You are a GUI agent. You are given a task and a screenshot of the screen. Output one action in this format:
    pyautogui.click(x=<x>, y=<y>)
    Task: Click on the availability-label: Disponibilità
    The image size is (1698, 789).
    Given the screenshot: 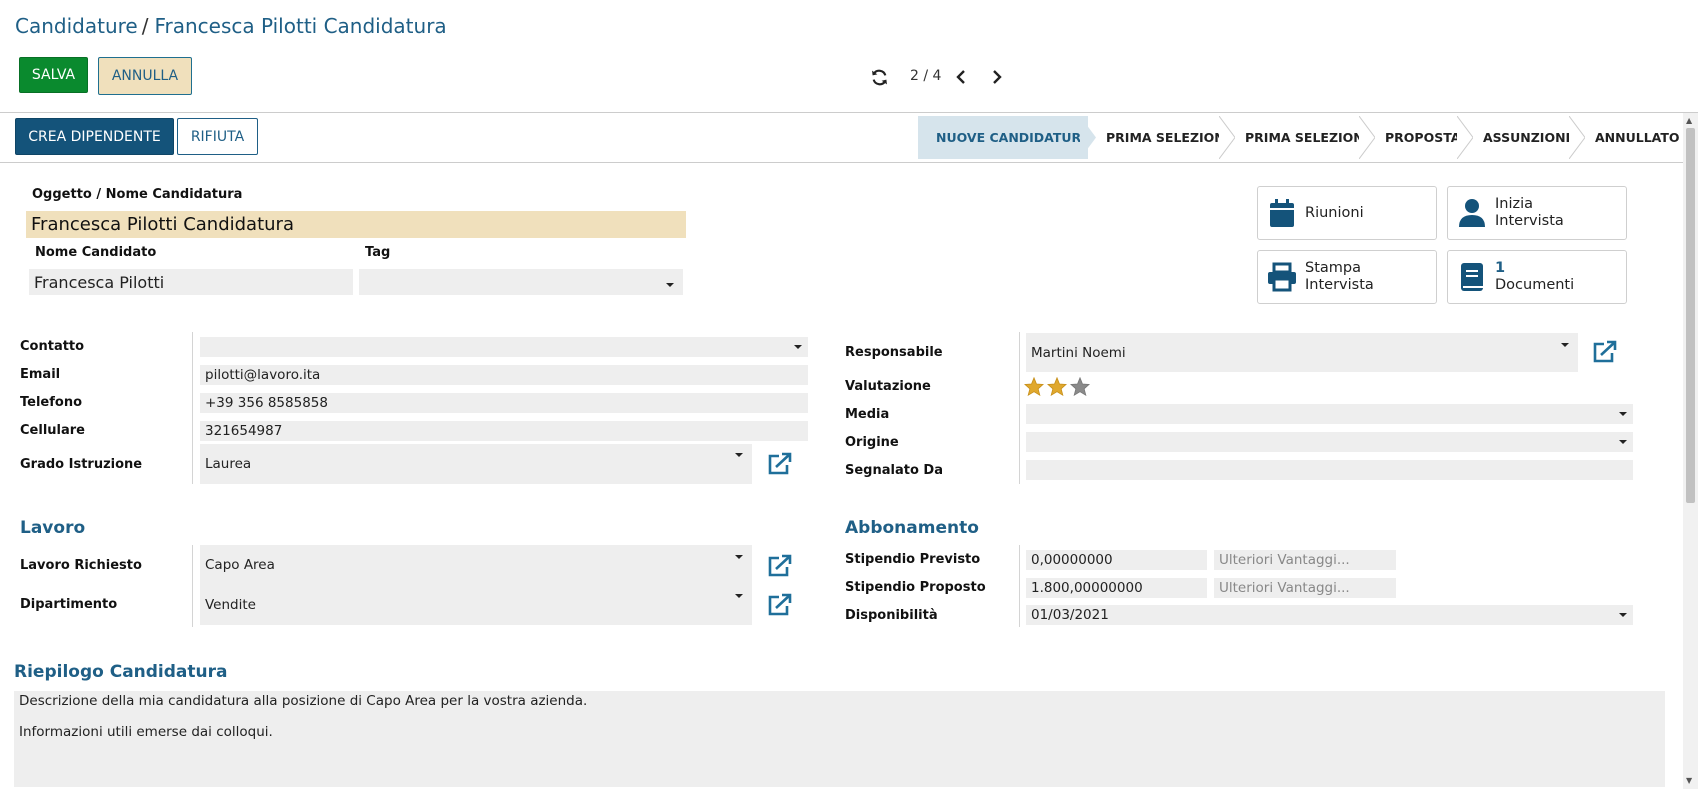 What is the action you would take?
    pyautogui.click(x=891, y=615)
    